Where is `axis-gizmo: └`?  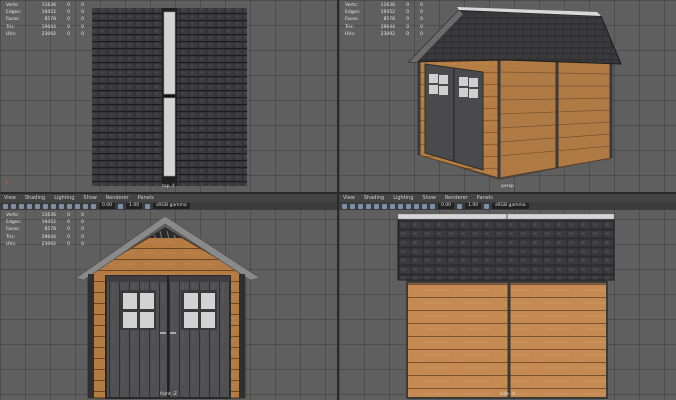
axis-gizmo: └ is located at coordinates (7, 184).